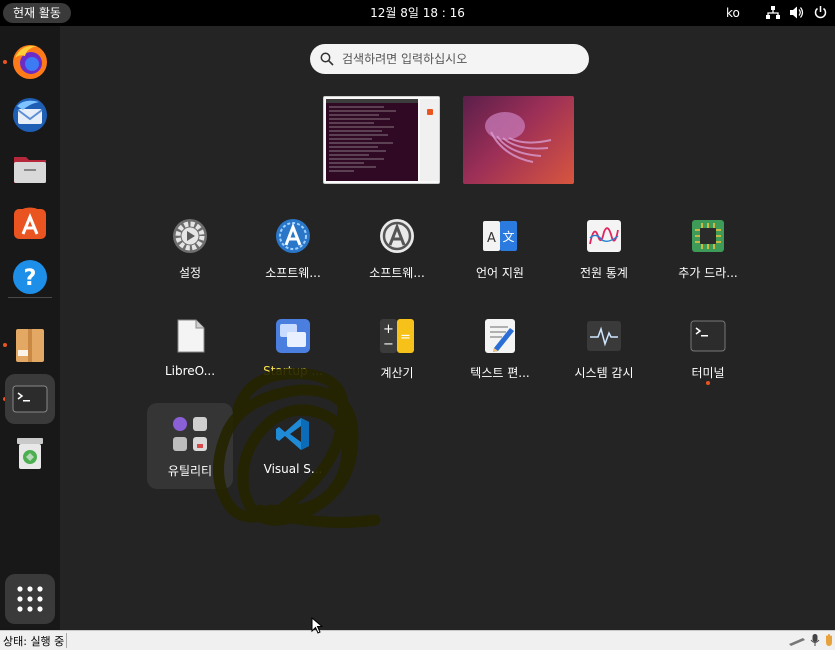  I want to click on app-system-monitor: 시스템 감시, so click(604, 361).